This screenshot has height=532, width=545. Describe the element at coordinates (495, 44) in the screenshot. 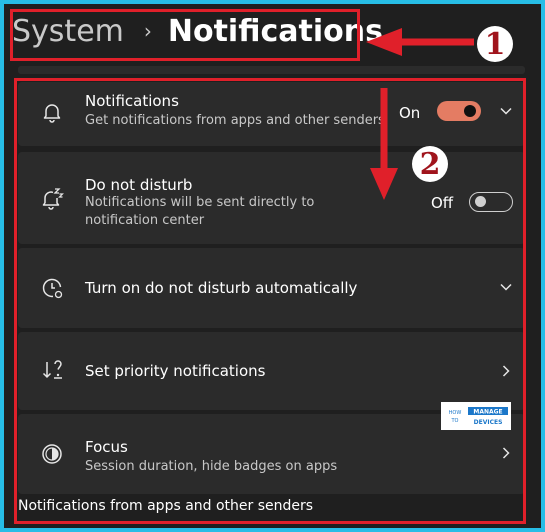

I see `annotation-number-1: 1` at that location.